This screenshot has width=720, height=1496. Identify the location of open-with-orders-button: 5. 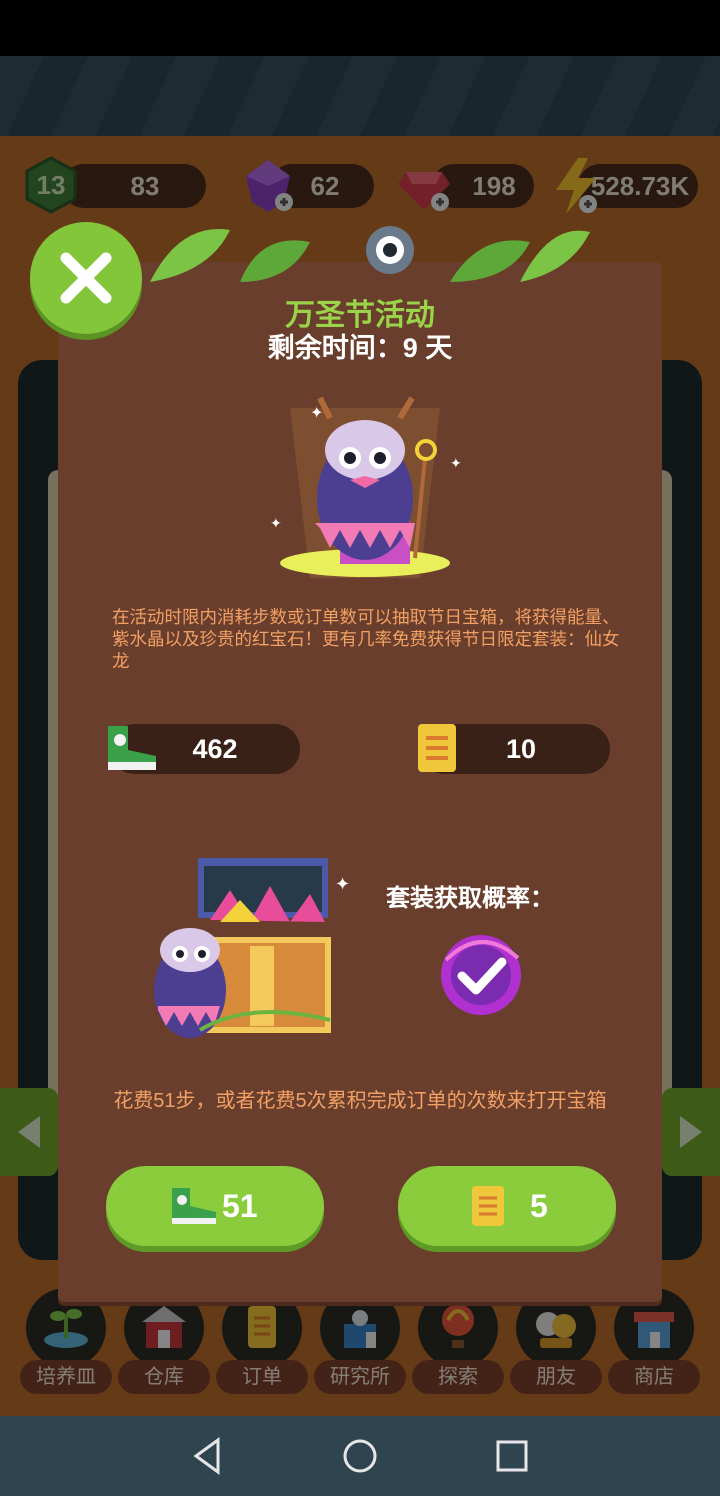
(507, 1206).